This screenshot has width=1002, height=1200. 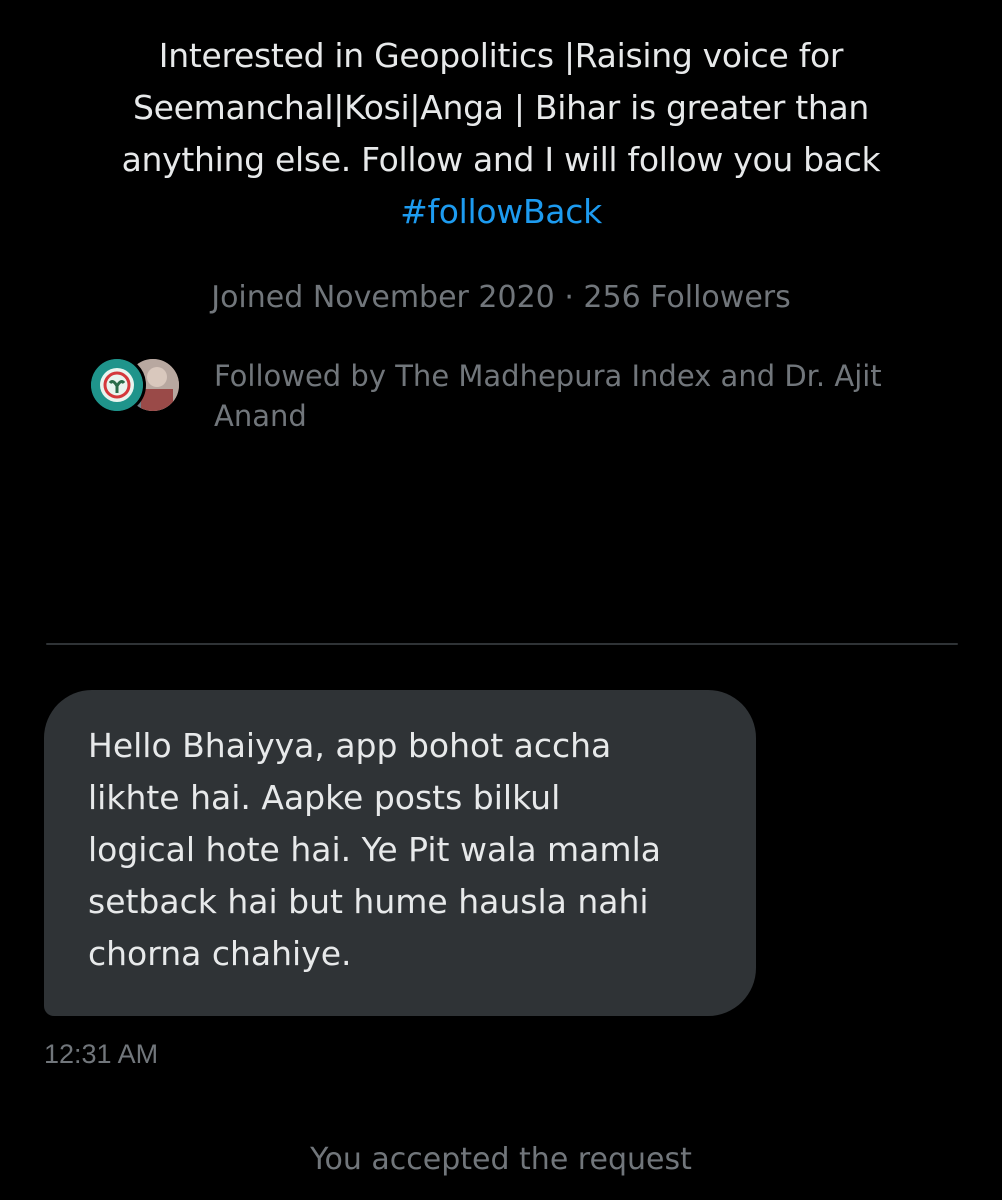 I want to click on message-line: logical hote hai. Ye Pit wala mamla, so click(x=374, y=849).